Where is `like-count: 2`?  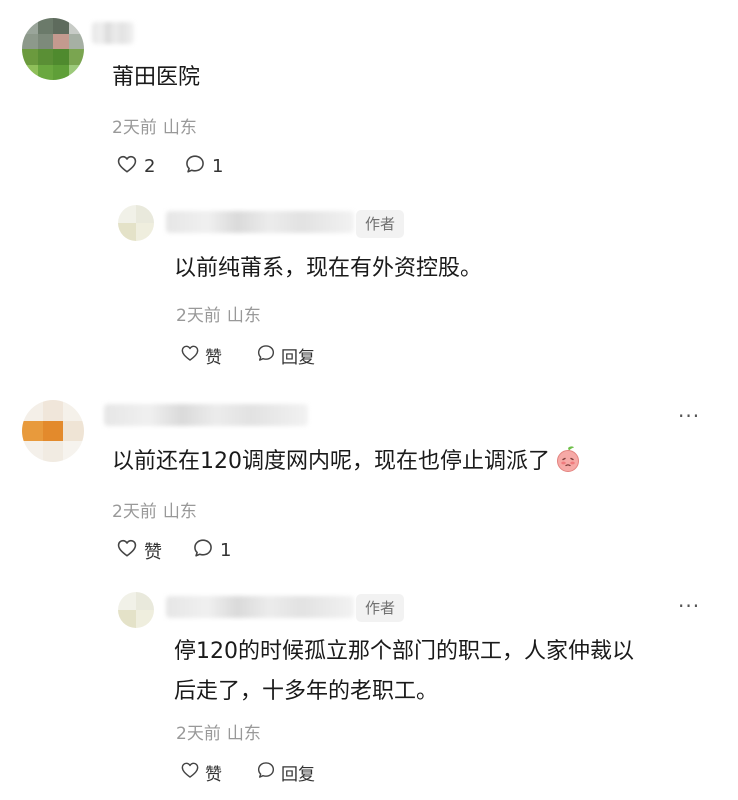
like-count: 2 is located at coordinates (150, 166).